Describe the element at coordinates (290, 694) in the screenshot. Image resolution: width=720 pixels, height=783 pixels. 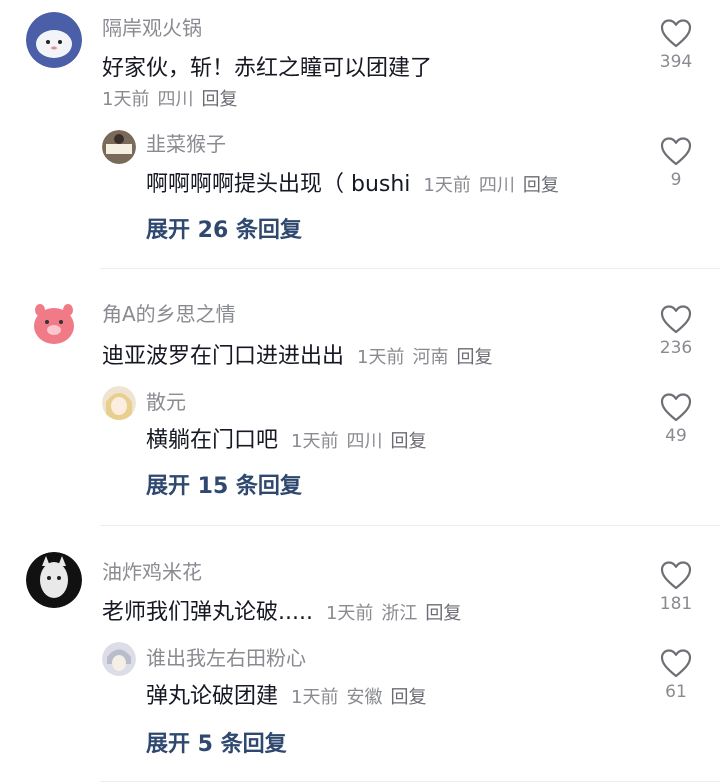
I see `reply-text: 弹丸论破团建 1天前 安徽 回复` at that location.